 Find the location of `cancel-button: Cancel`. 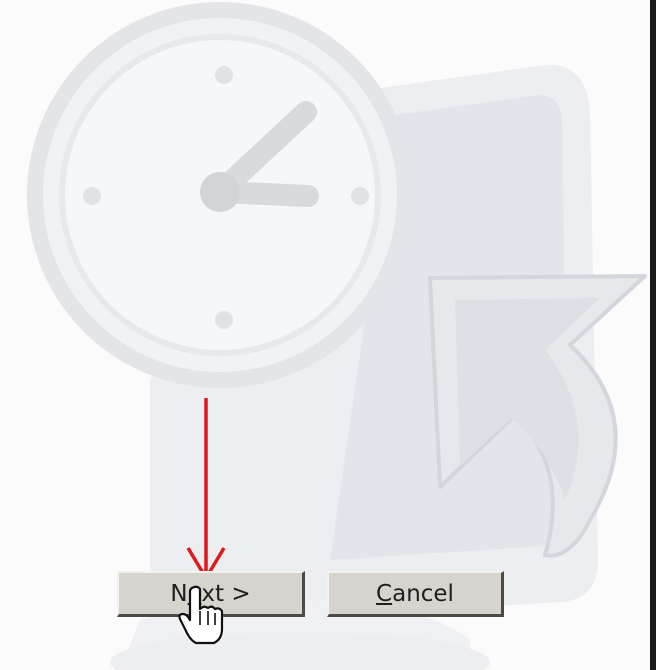

cancel-button: Cancel is located at coordinates (415, 594).